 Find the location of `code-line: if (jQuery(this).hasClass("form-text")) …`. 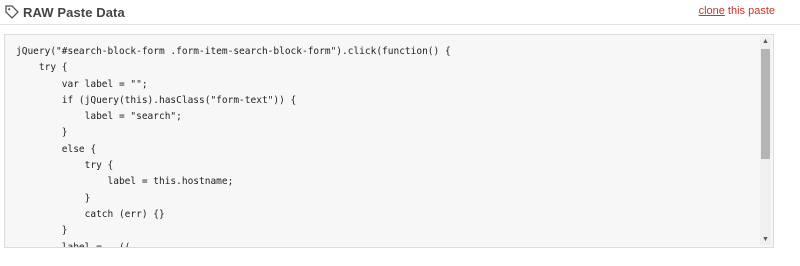

code-line: if (jQuery(this).hasClass("form-text")) … is located at coordinates (156, 100).